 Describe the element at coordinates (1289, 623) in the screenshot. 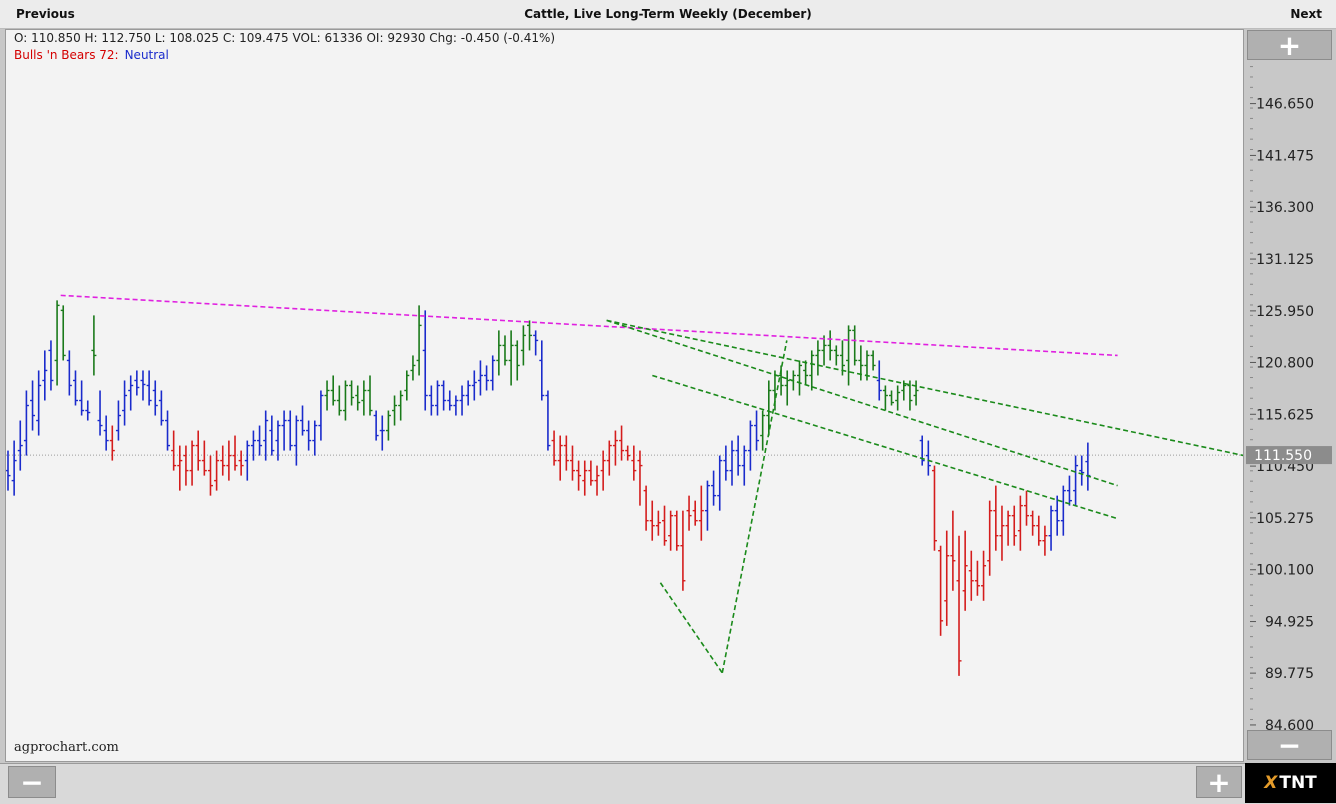

I see `y-tick-label: 94.925` at that location.